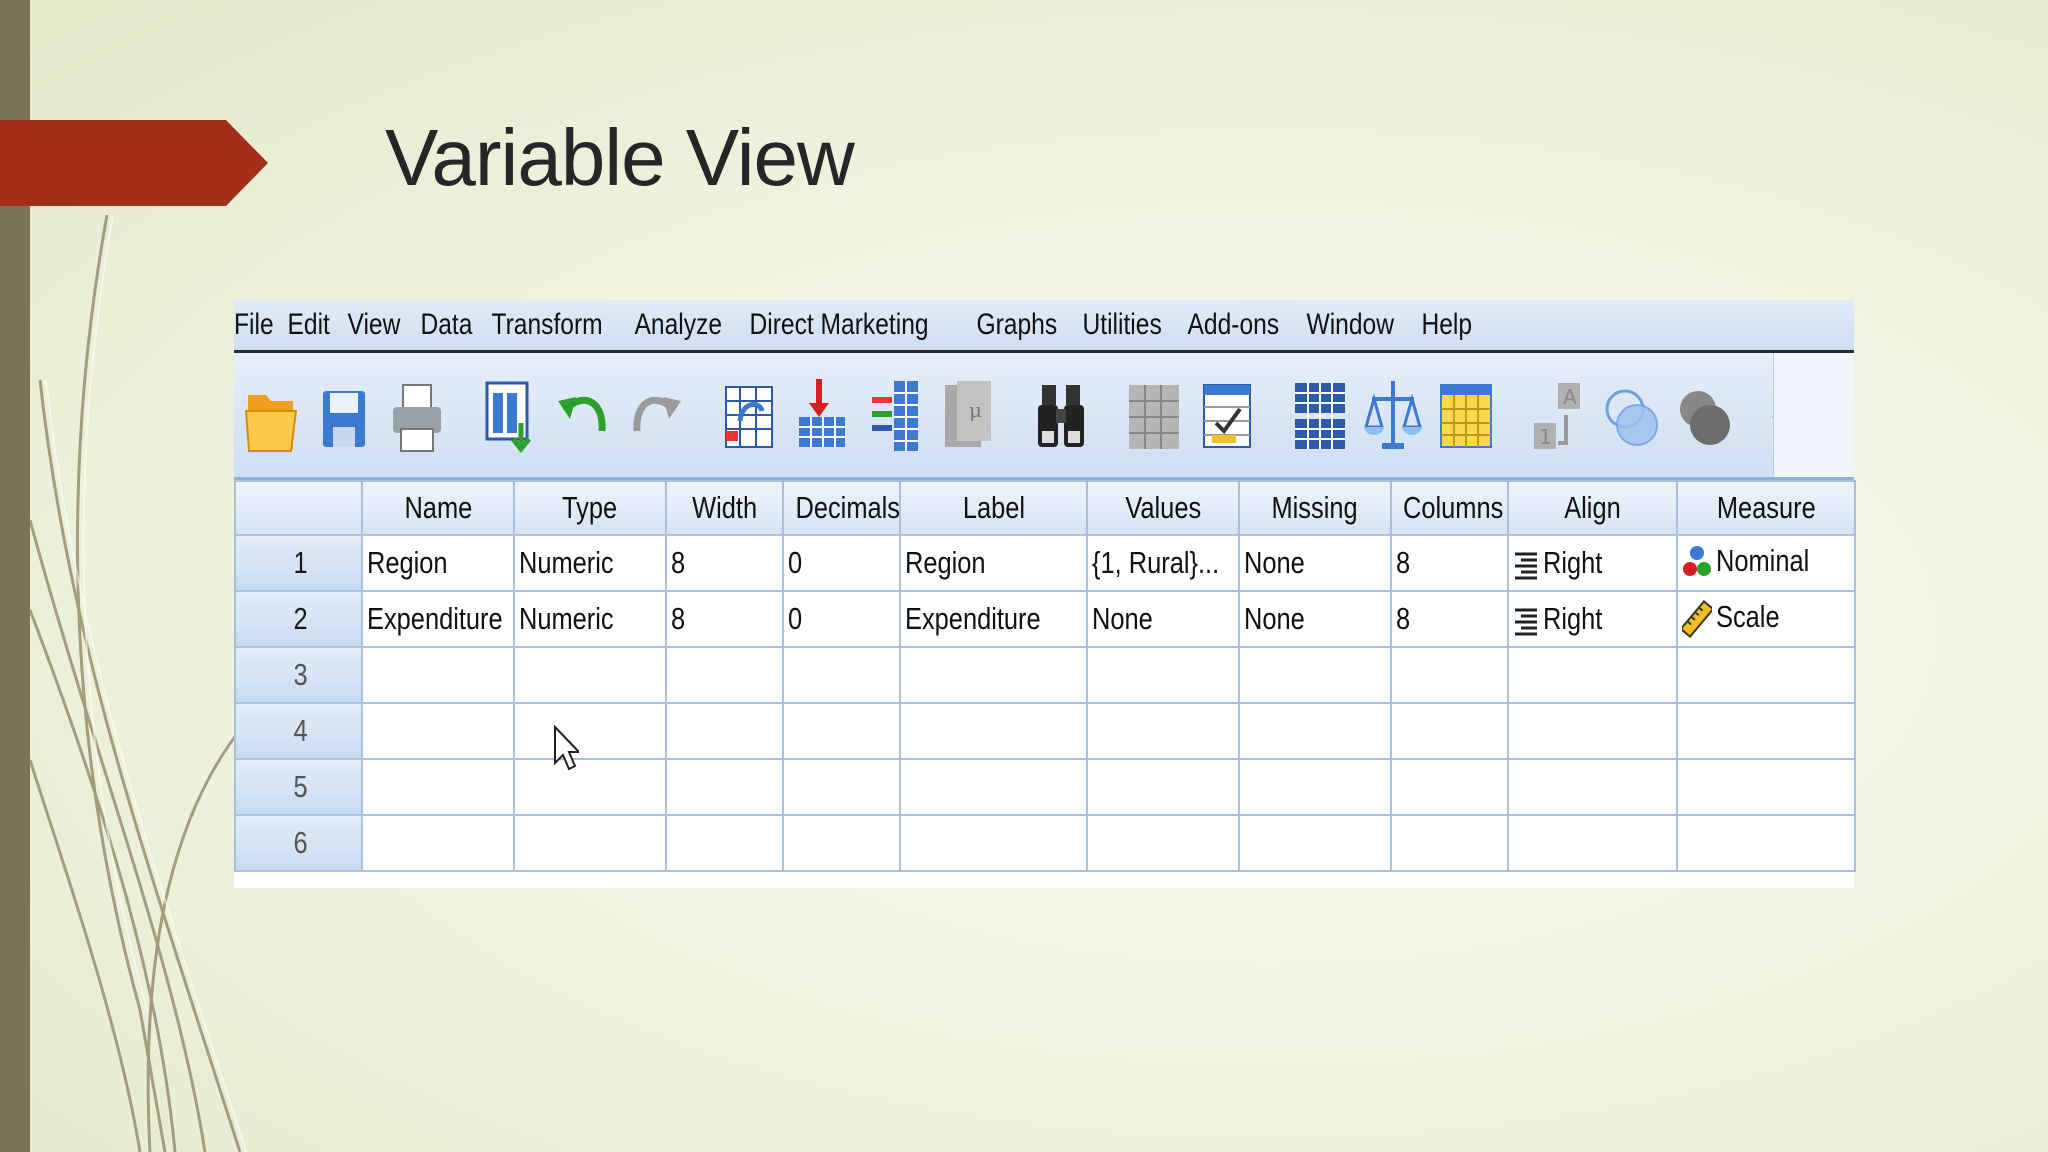 This screenshot has width=2048, height=1152. I want to click on column-header-values: Values, so click(1163, 508).